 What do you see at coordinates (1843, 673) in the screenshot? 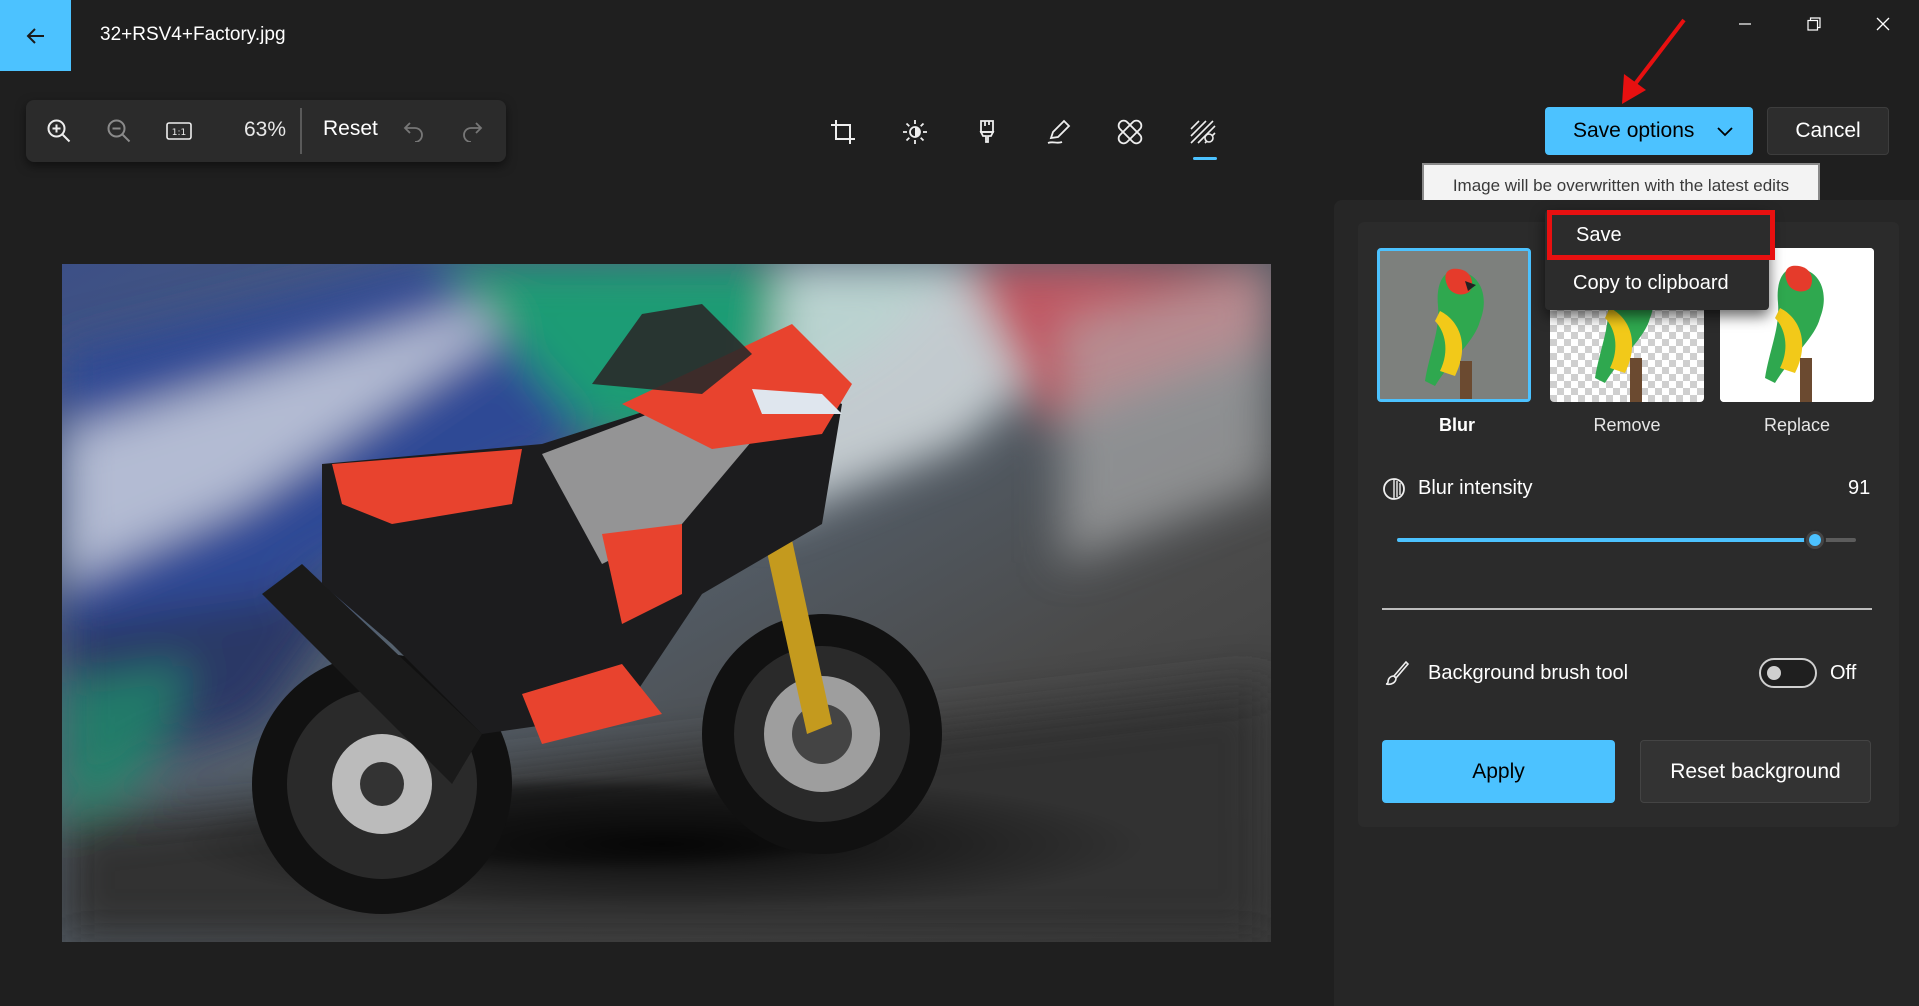
I see `brush-tool-state: Off` at bounding box center [1843, 673].